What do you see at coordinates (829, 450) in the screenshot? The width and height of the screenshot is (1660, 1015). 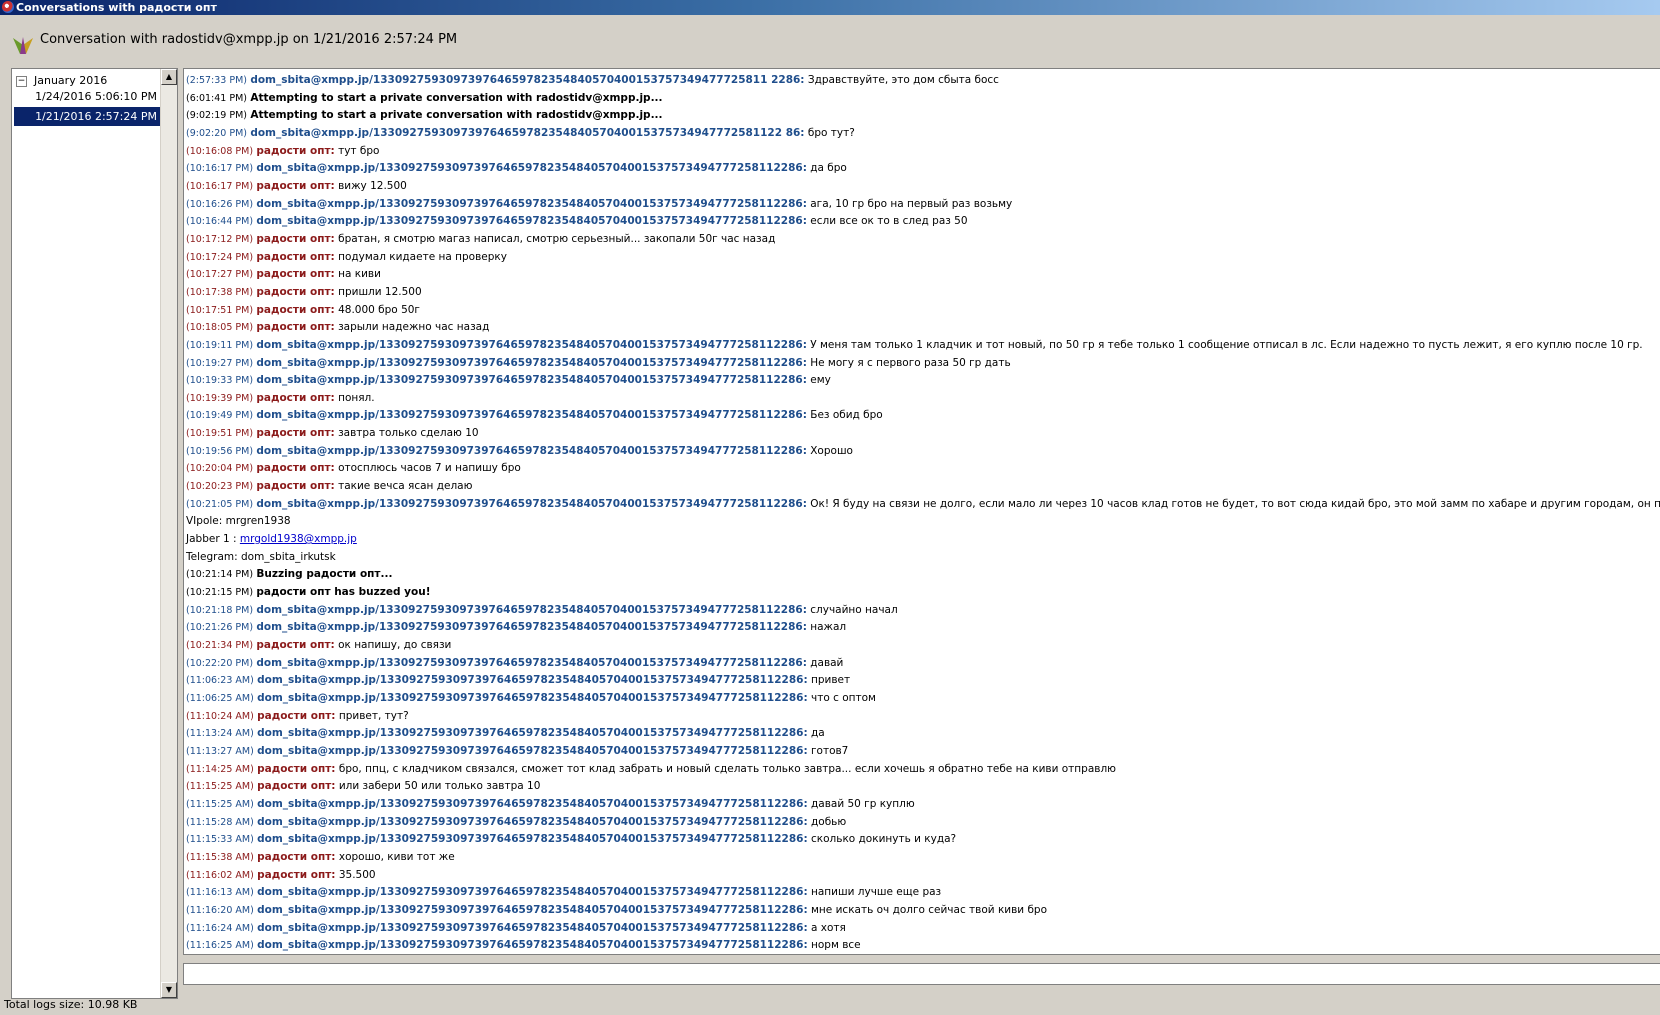 I see `log-message: Хорошо` at bounding box center [829, 450].